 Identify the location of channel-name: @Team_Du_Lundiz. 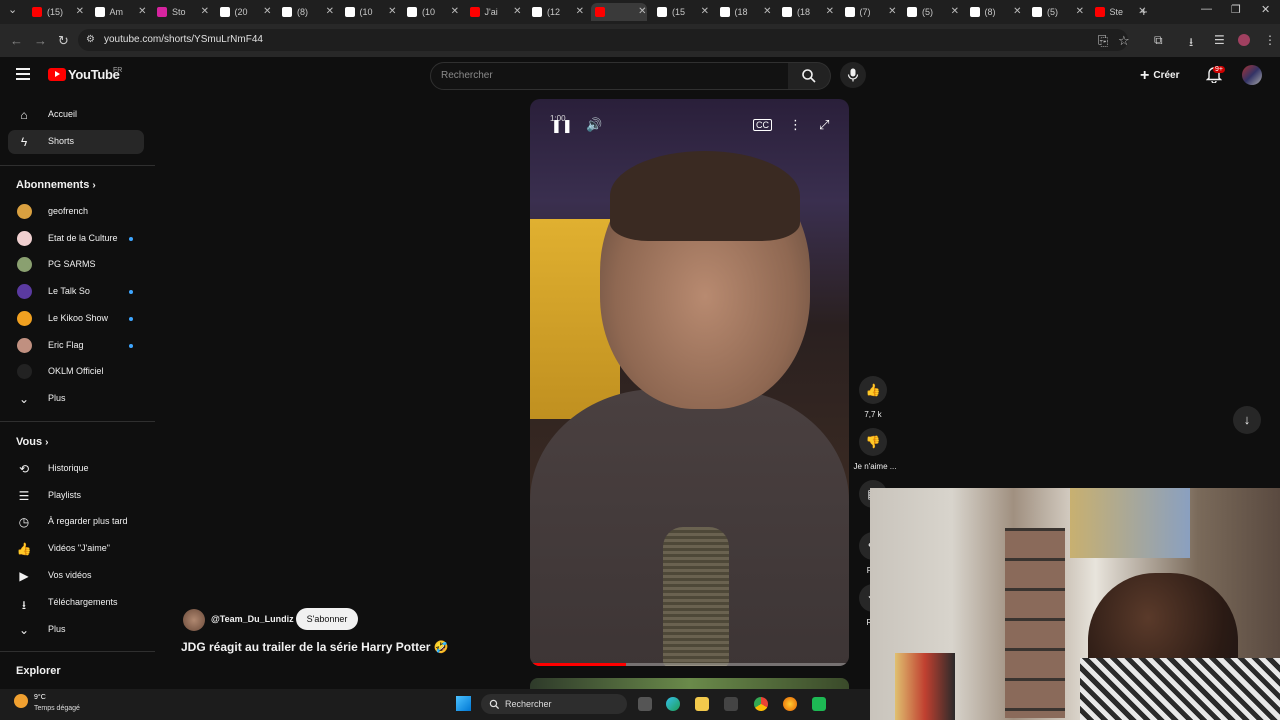
(252, 619).